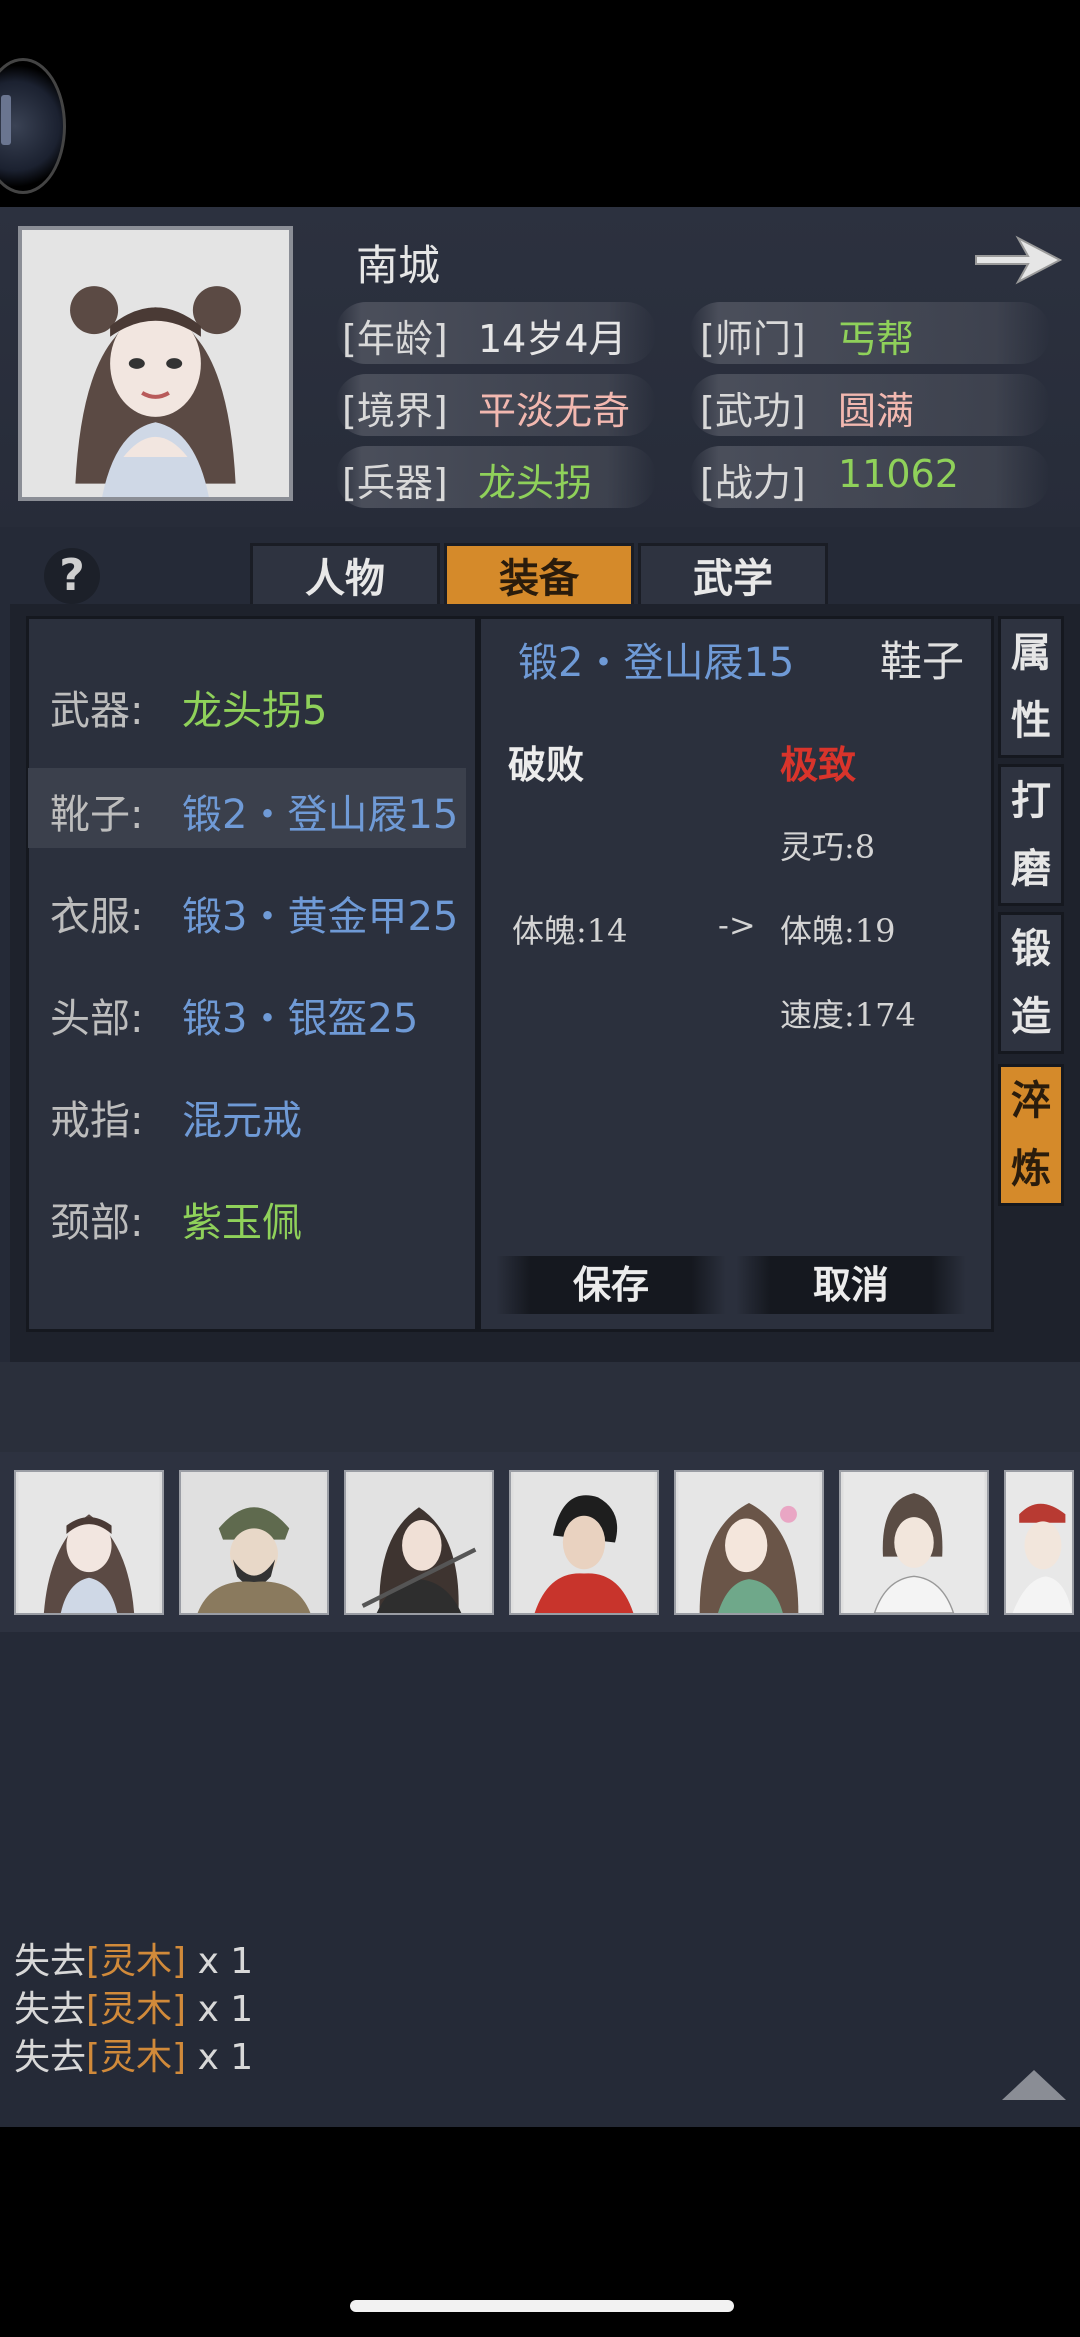  What do you see at coordinates (97, 815) in the screenshot?
I see `slot-label: 靴子:` at bounding box center [97, 815].